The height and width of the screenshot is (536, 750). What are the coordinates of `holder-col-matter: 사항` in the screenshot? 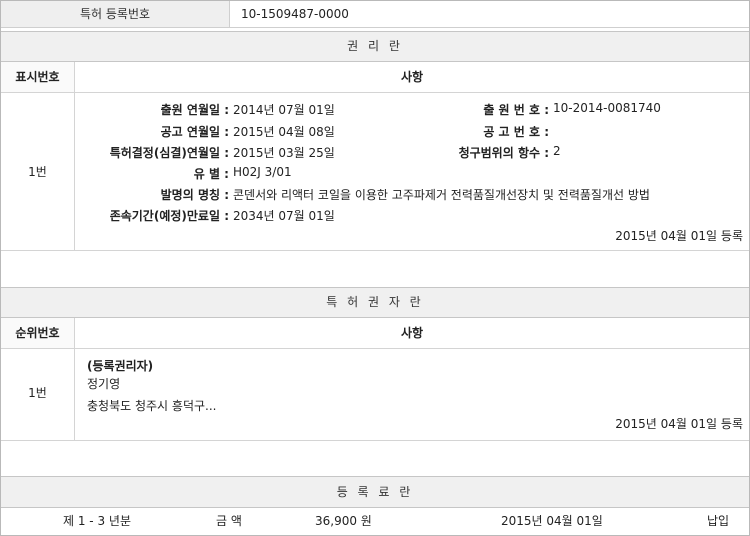 It's located at (412, 333).